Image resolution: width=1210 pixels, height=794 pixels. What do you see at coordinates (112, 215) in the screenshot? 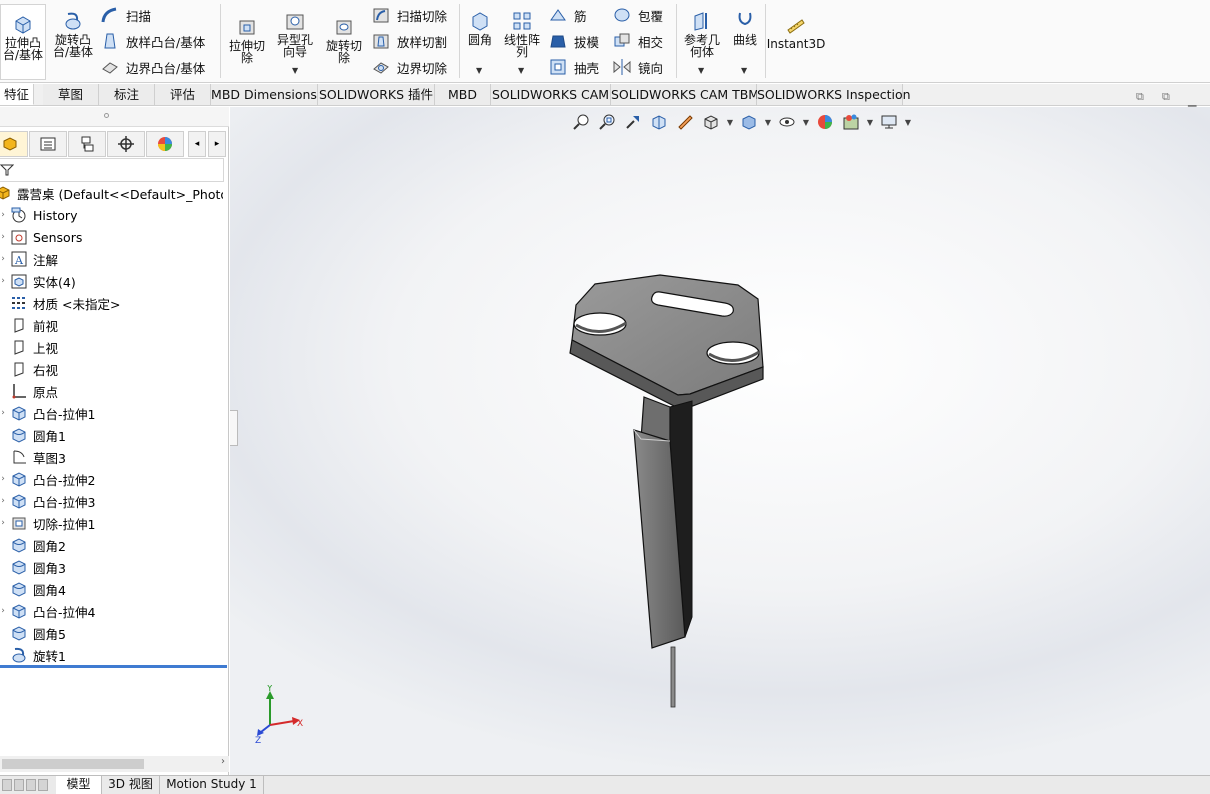
I see `tree-item: › History` at bounding box center [112, 215].